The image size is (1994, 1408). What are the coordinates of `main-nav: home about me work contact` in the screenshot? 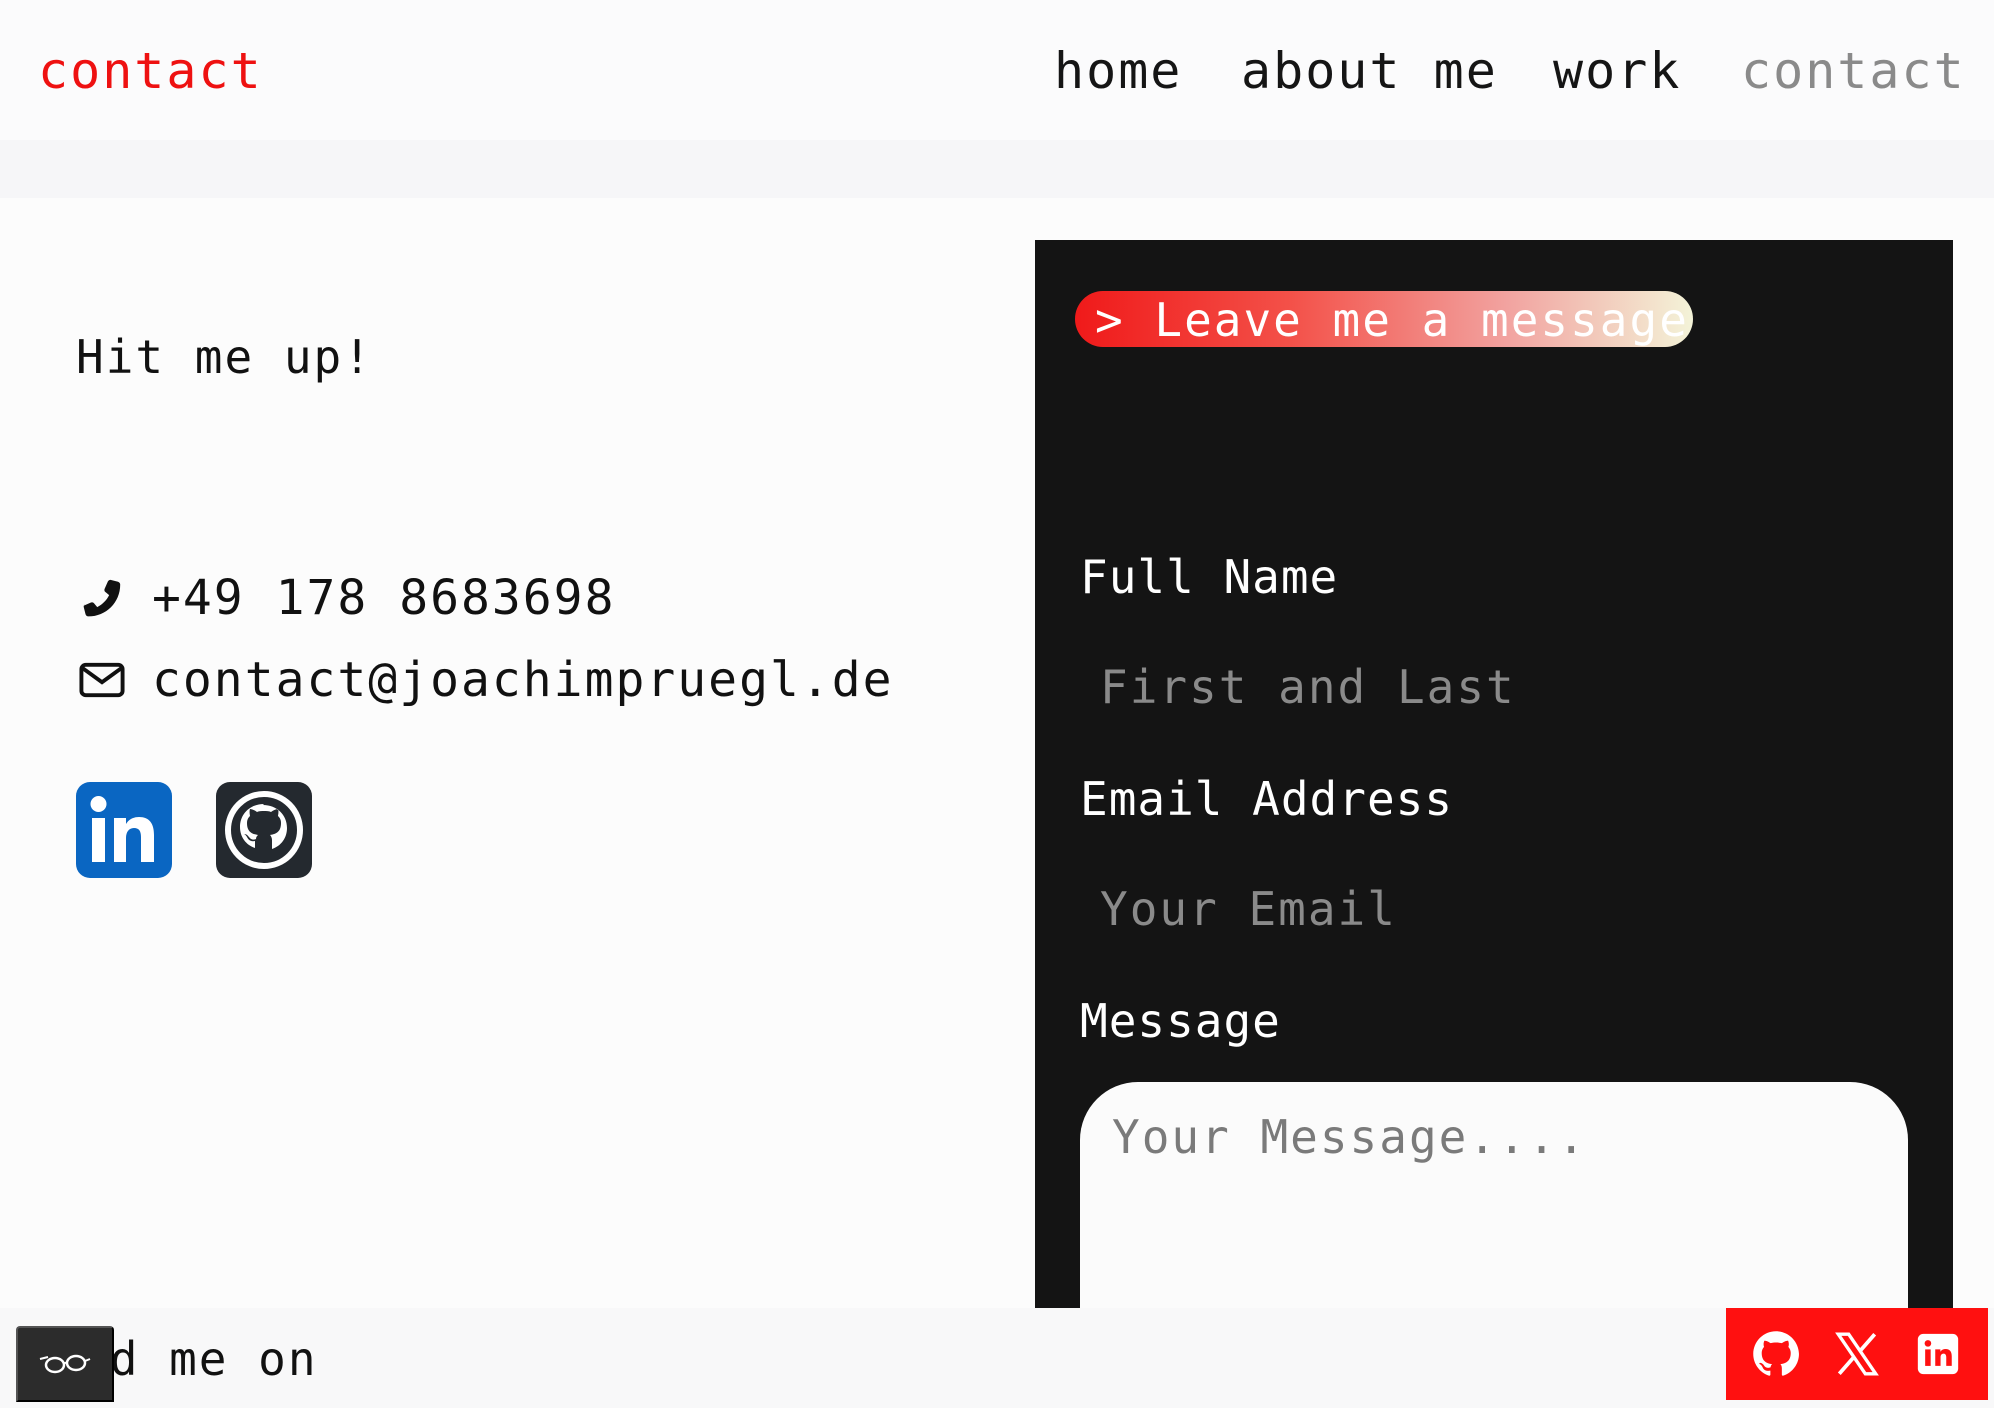 It's located at (997, 72).